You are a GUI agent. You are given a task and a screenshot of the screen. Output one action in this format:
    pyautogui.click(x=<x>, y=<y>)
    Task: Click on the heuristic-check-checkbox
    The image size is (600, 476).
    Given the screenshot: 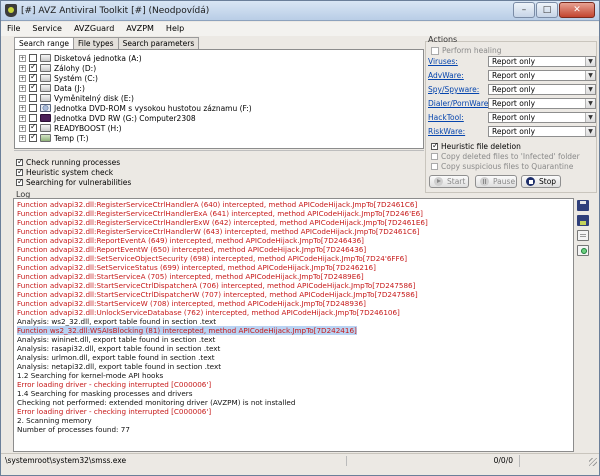 What is the action you would take?
    pyautogui.click(x=20, y=171)
    